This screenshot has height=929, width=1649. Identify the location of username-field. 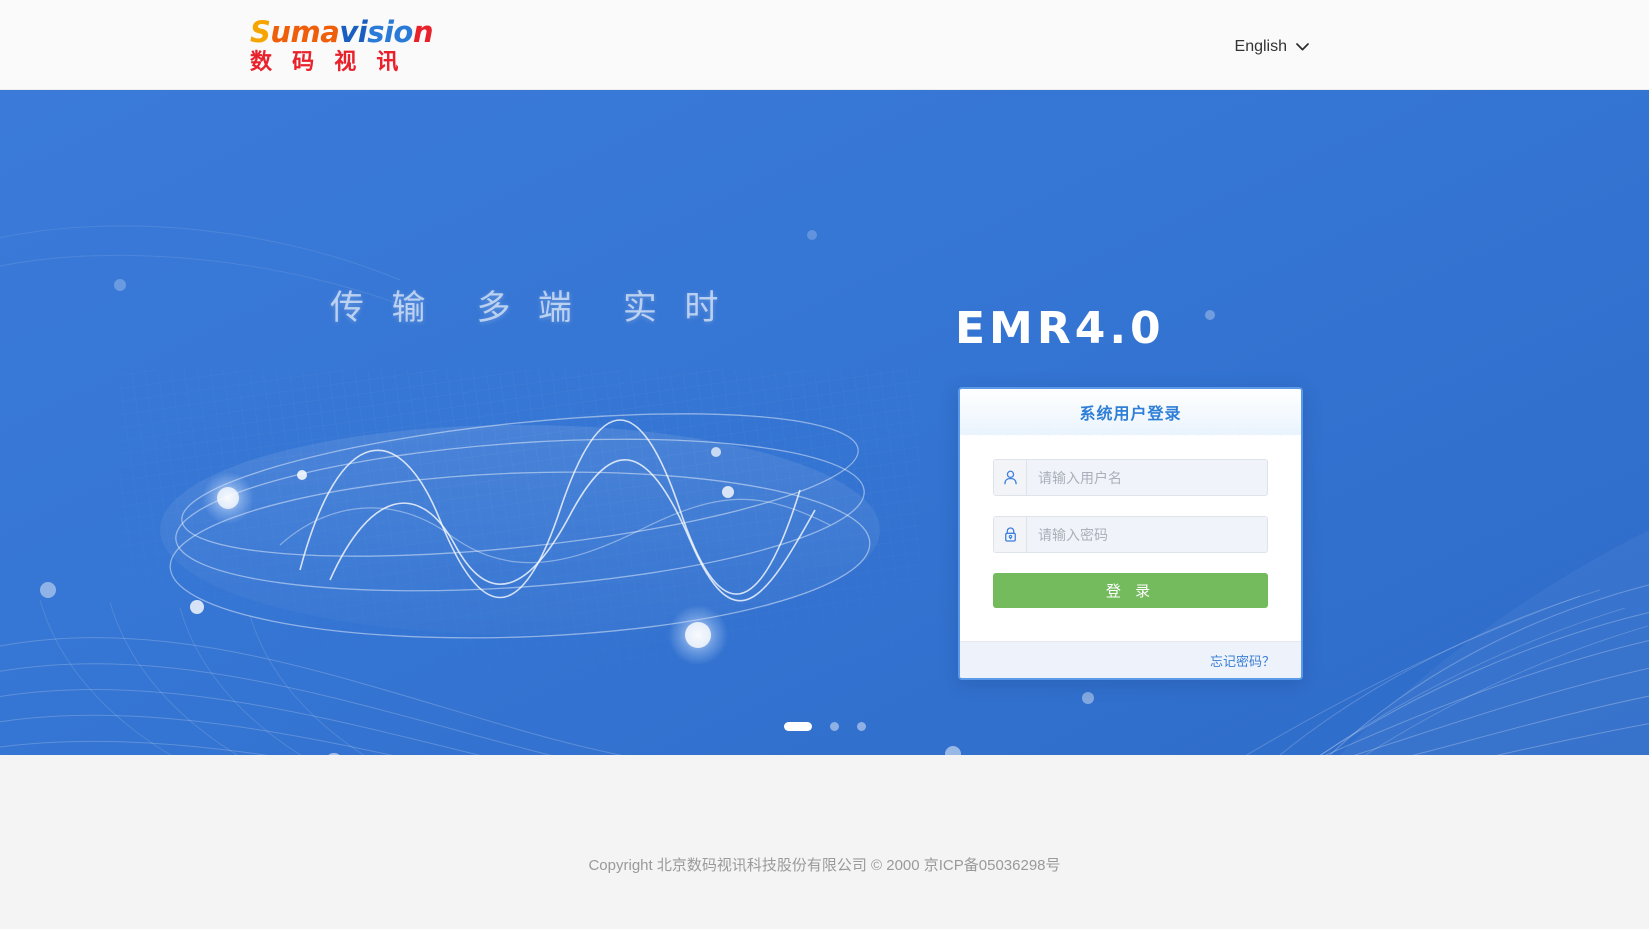
(1130, 477).